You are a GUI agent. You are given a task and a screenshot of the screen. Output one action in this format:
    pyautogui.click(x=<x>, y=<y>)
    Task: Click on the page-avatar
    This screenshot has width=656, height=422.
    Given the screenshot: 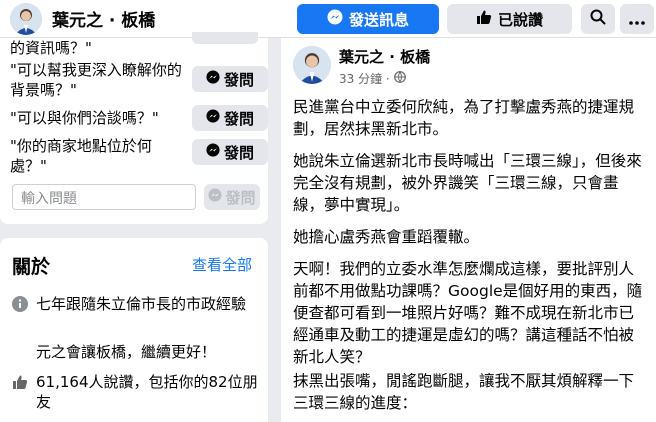 What is the action you would take?
    pyautogui.click(x=26, y=19)
    